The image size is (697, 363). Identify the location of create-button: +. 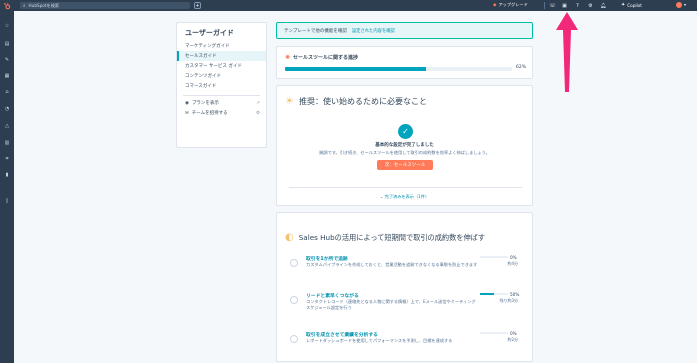
(197, 5).